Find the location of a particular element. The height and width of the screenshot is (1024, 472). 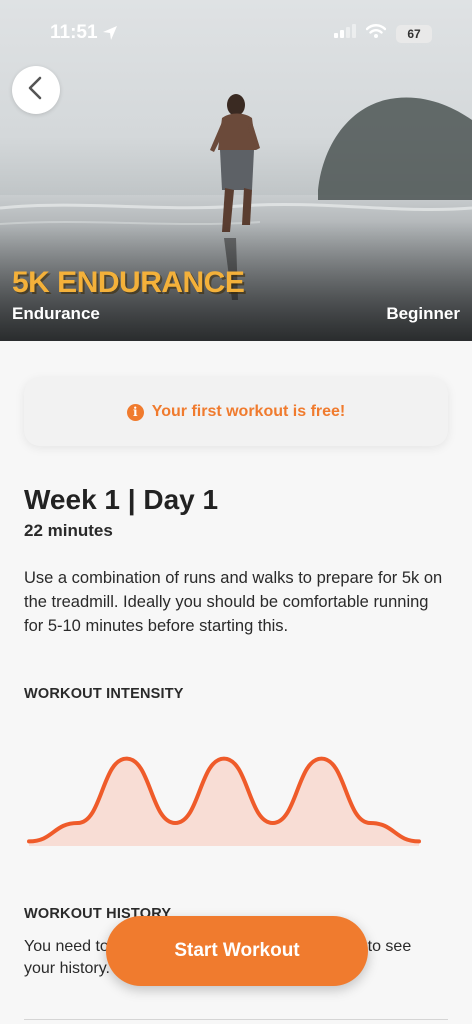

divider is located at coordinates (236, 1019).